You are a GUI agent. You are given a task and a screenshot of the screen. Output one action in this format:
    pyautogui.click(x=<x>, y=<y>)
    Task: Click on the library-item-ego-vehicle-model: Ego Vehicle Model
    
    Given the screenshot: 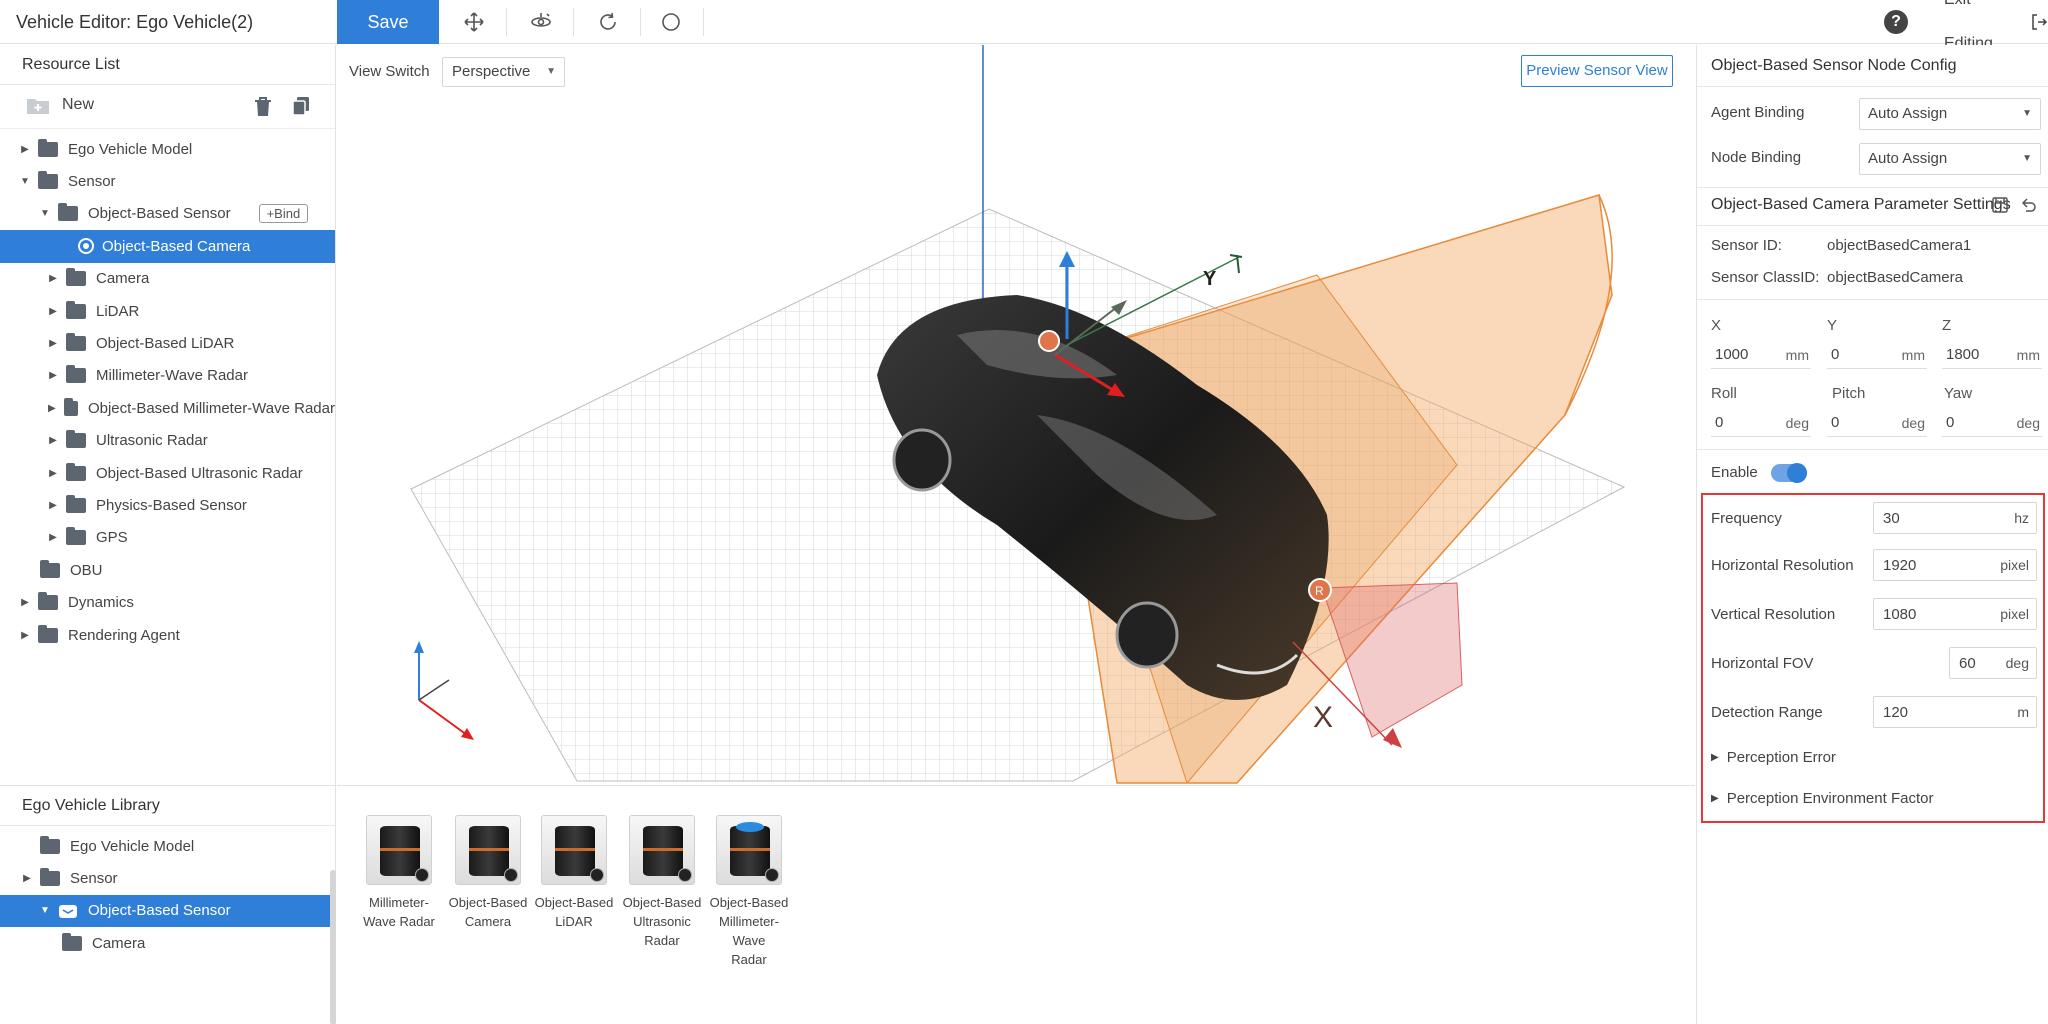 What is the action you would take?
    pyautogui.click(x=168, y=846)
    